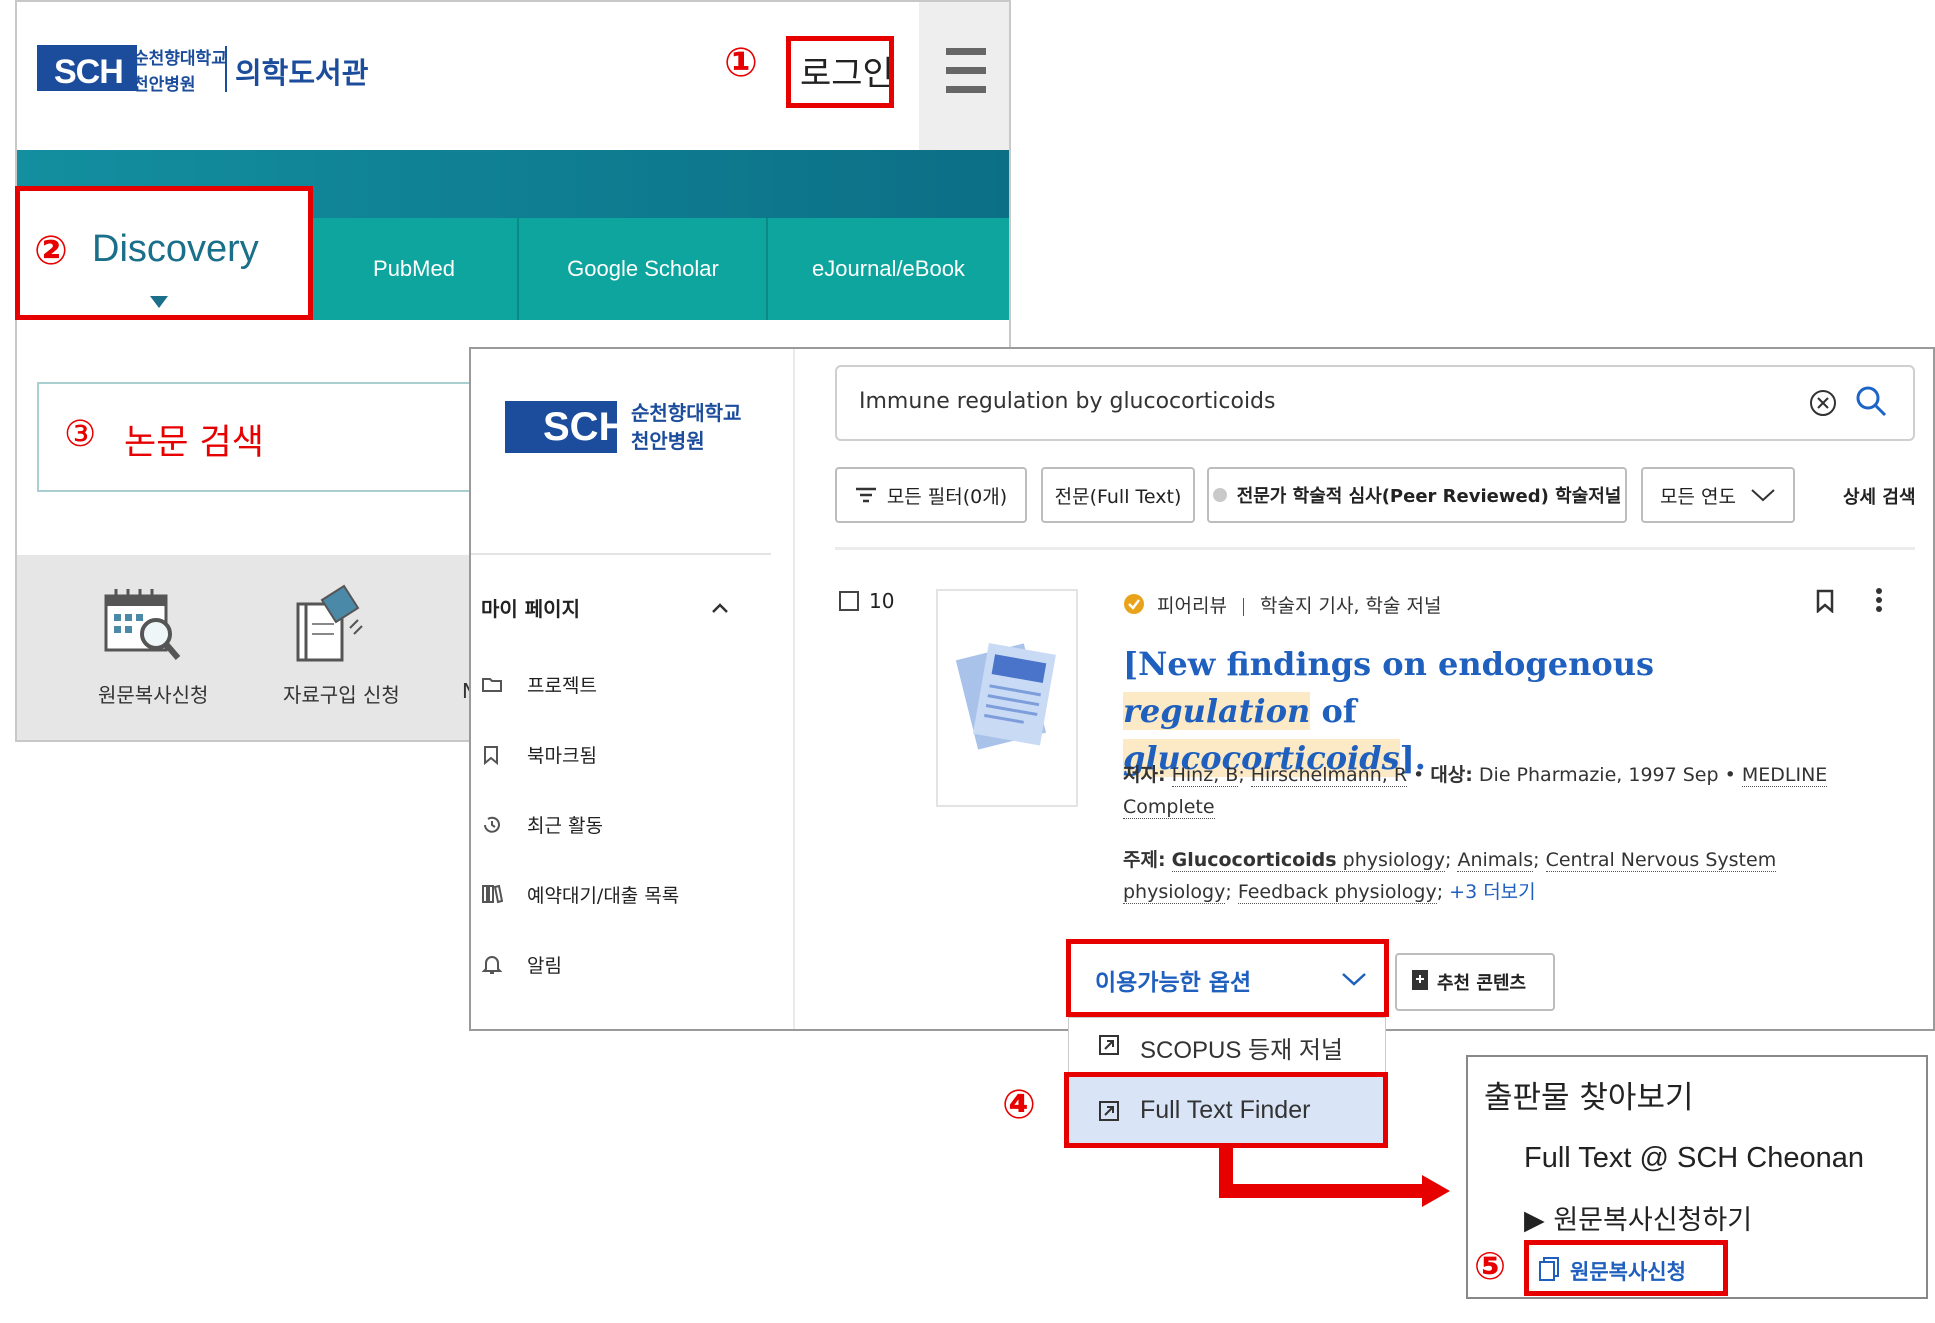 Image resolution: width=1935 pixels, height=1323 pixels. I want to click on discovery-logo-line1: 순천향대학교, so click(686, 413).